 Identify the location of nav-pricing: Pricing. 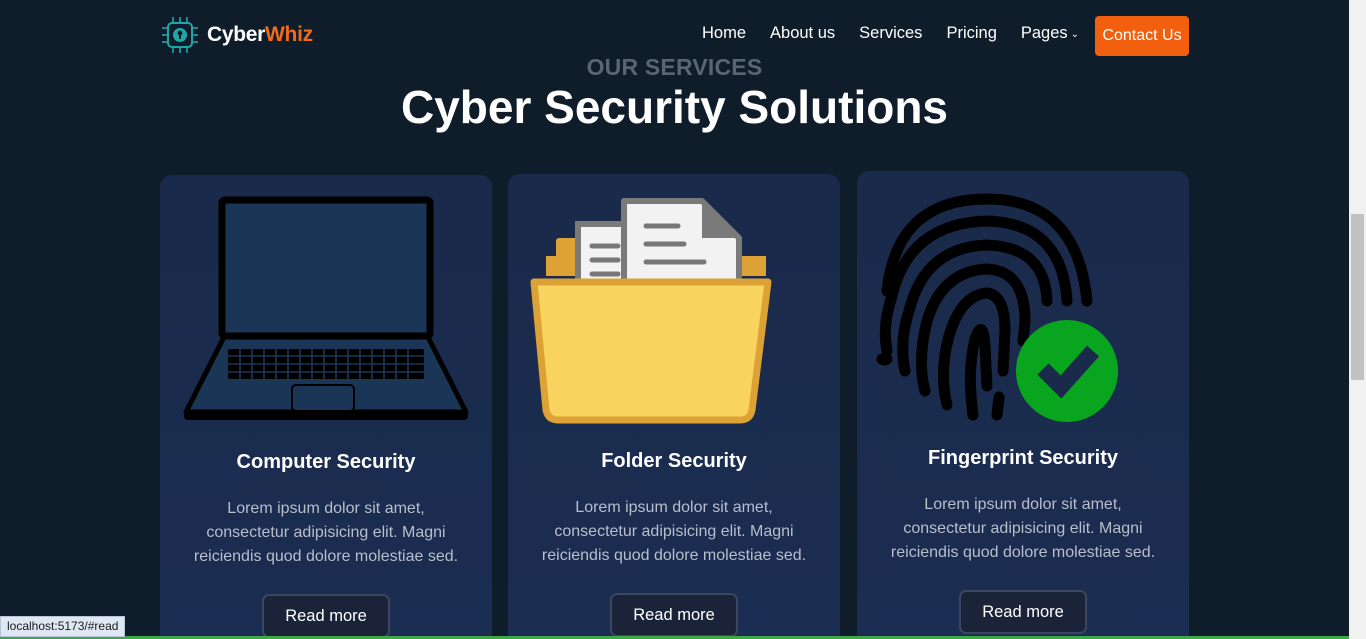
(971, 33).